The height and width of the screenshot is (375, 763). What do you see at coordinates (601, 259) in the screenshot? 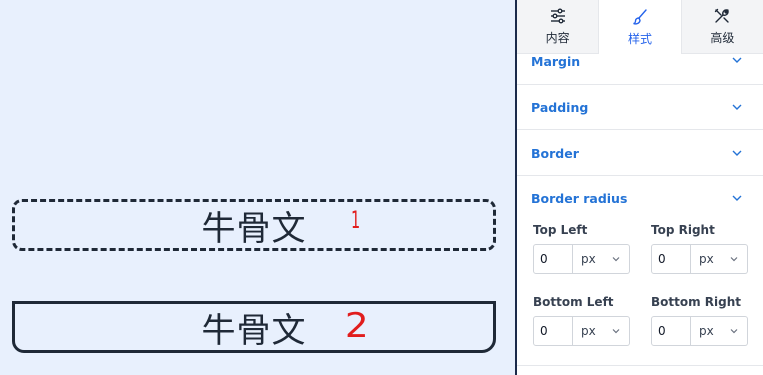
I see `top-left-unit-select: px` at bounding box center [601, 259].